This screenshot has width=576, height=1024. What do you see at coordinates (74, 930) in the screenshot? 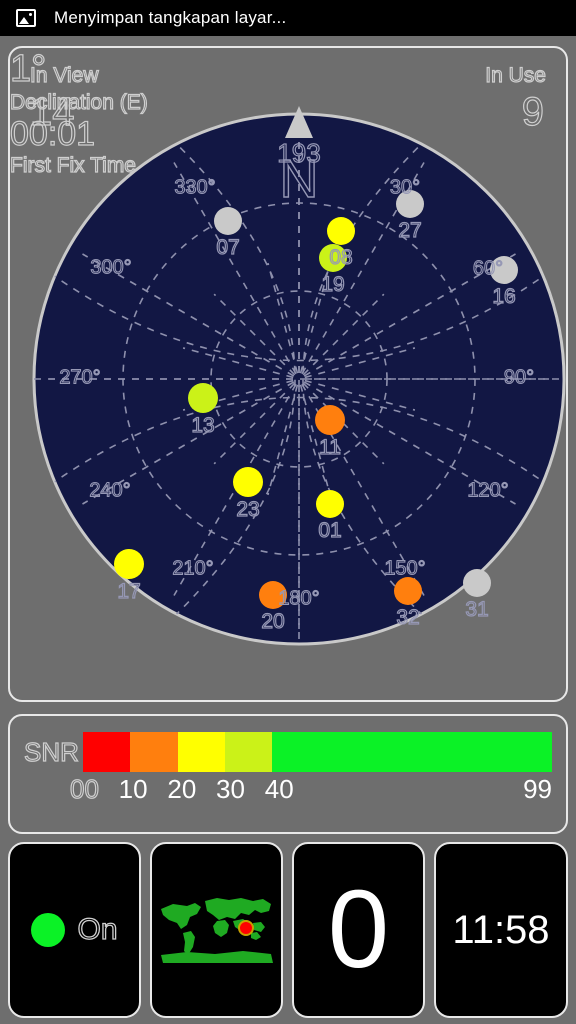
I see `gps-status-tile: On` at bounding box center [74, 930].